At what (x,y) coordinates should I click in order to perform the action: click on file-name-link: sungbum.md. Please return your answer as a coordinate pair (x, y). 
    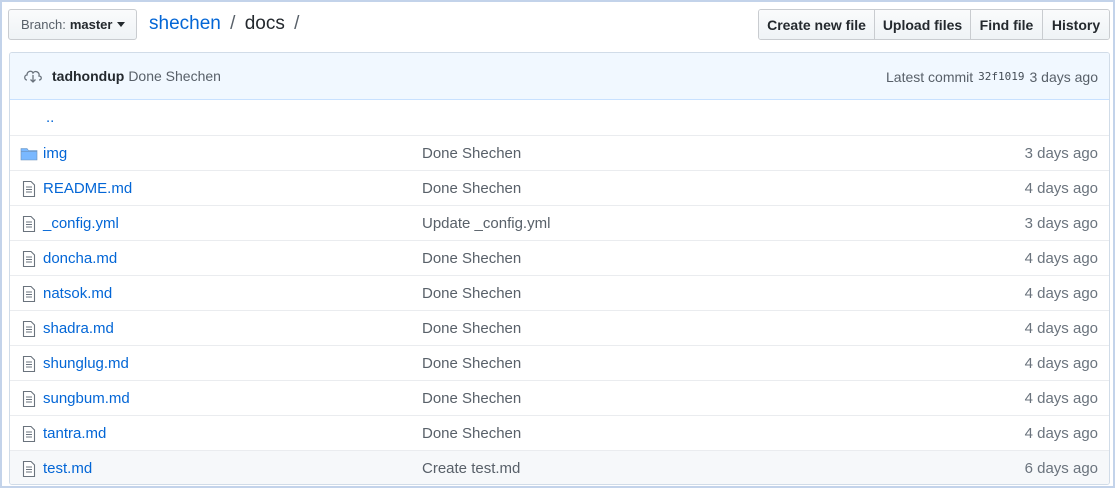
    Looking at the image, I should click on (86, 398).